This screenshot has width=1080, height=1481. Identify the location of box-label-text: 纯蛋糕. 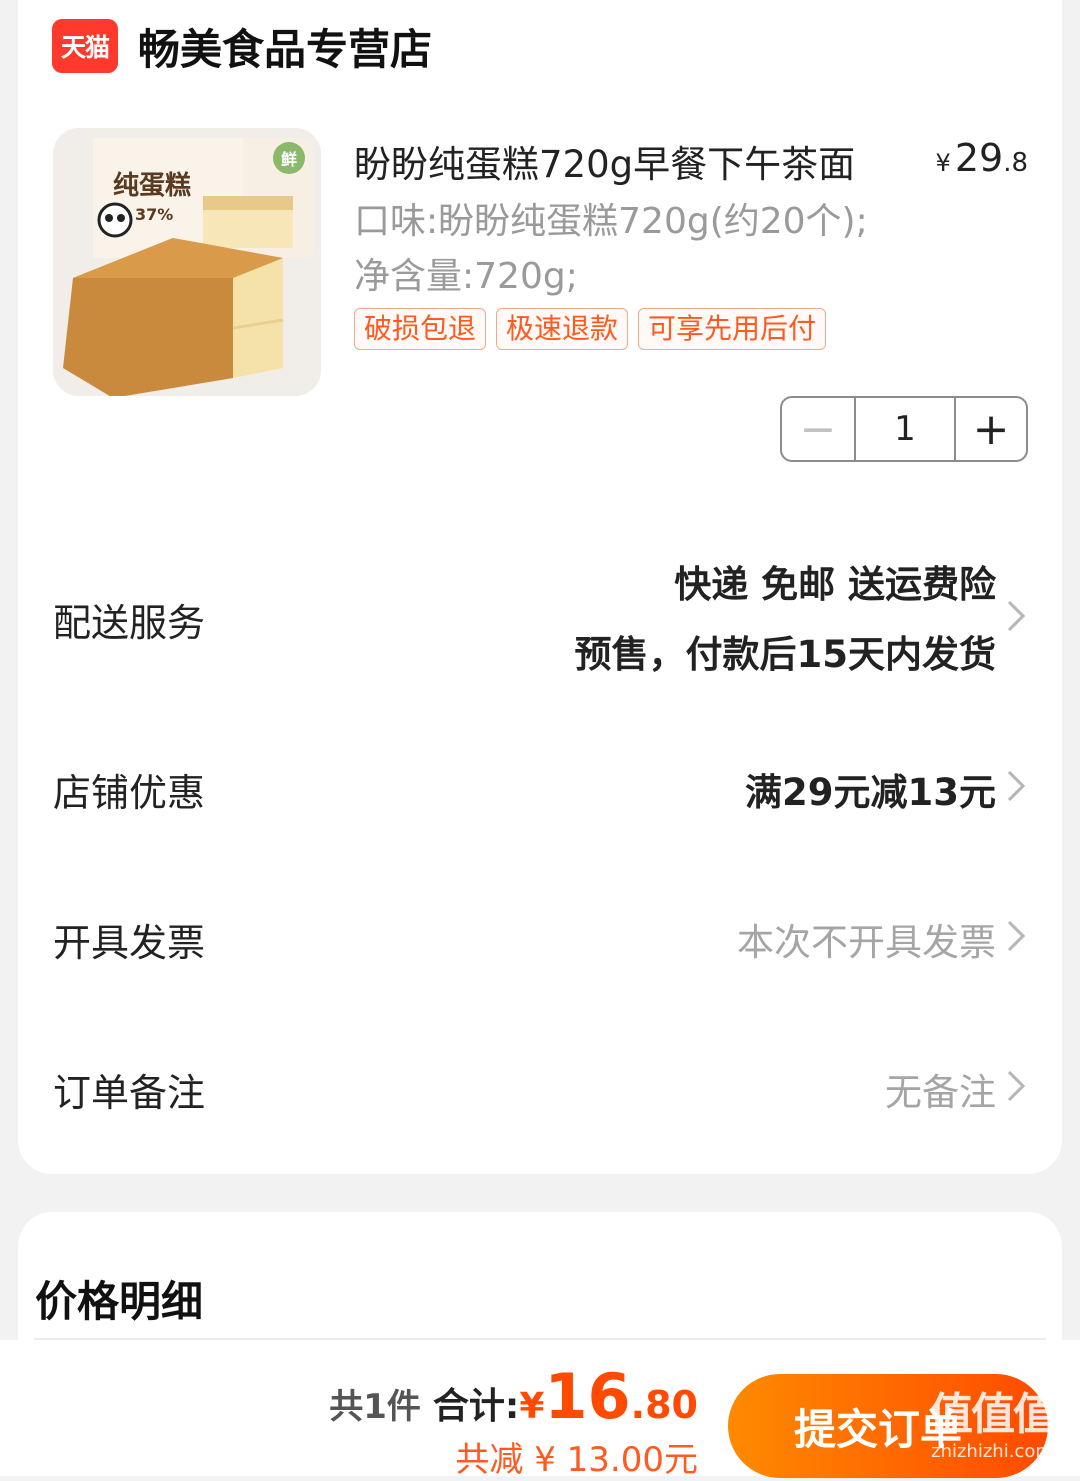
(152, 185).